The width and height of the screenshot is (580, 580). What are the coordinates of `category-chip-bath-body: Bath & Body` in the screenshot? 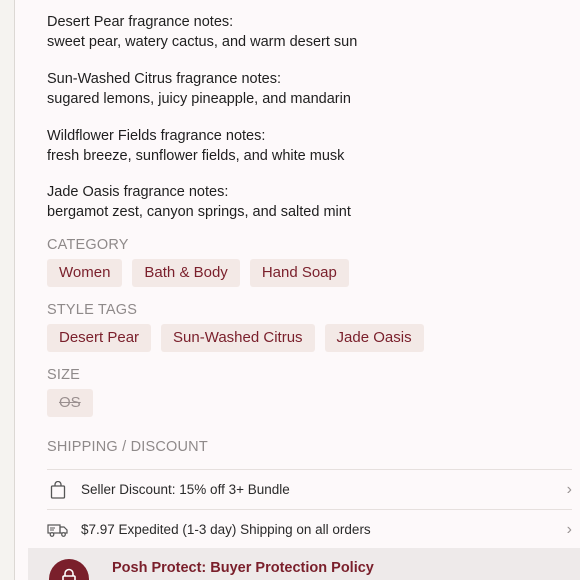 It's located at (186, 273).